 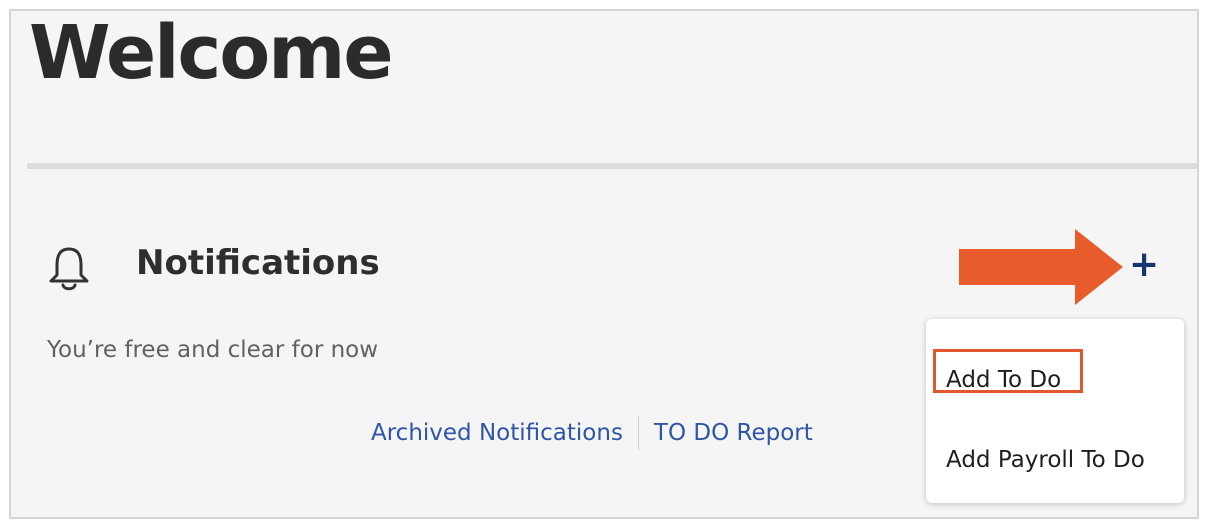 I want to click on bell-icon, so click(x=69, y=268).